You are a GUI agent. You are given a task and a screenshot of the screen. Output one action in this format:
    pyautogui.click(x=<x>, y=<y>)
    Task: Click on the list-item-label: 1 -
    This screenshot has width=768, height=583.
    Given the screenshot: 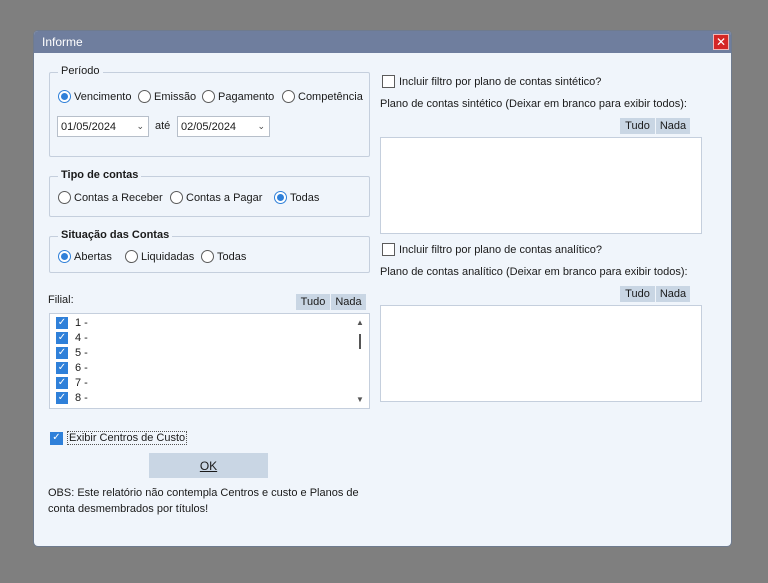 What is the action you would take?
    pyautogui.click(x=81, y=323)
    